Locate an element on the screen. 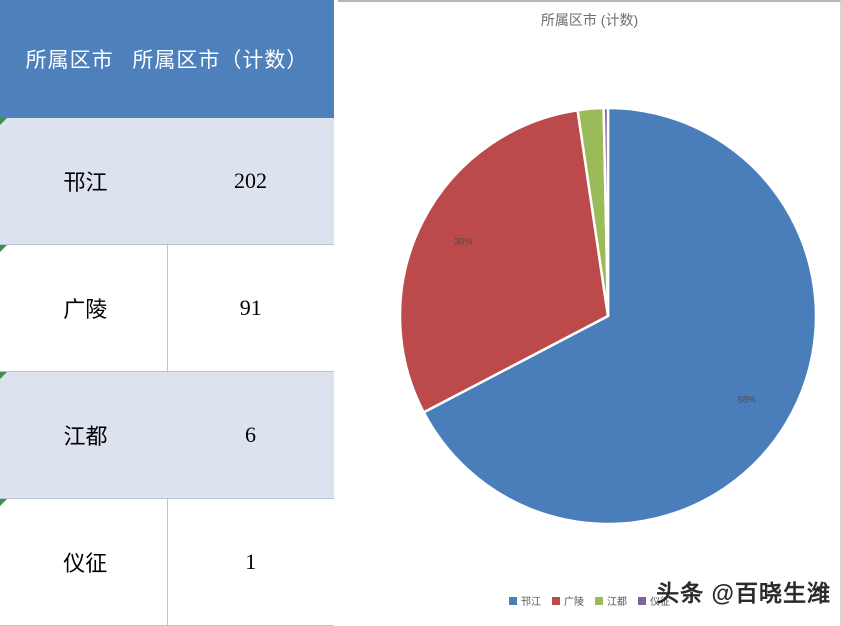  category-label: 江都 is located at coordinates (85, 436).